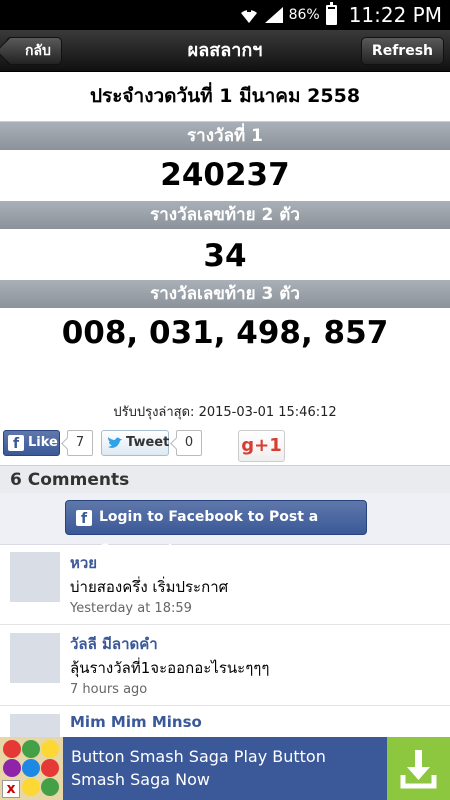 The width and height of the screenshot is (450, 800). Describe the element at coordinates (225, 412) in the screenshot. I see `last-updated: ปรับปรุงล่าสุด: 2015-03-01 15:46:12` at that location.